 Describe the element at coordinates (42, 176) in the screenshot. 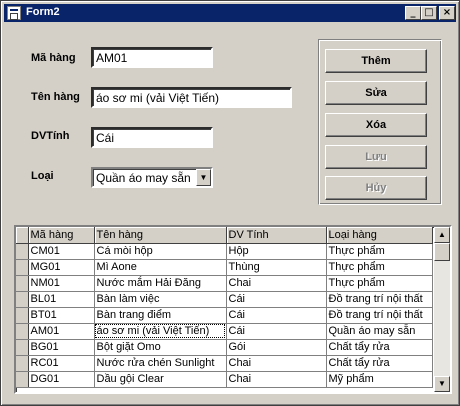

I see `loai-label: Loại` at that location.